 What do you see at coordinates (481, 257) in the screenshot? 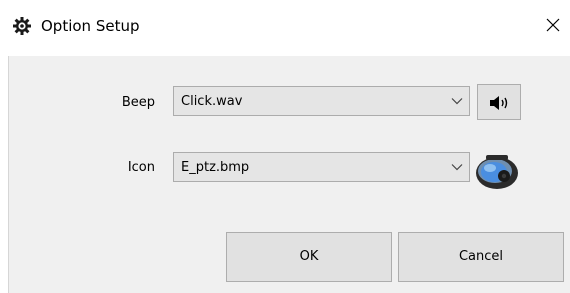
I see `cancel-button: Cancel` at bounding box center [481, 257].